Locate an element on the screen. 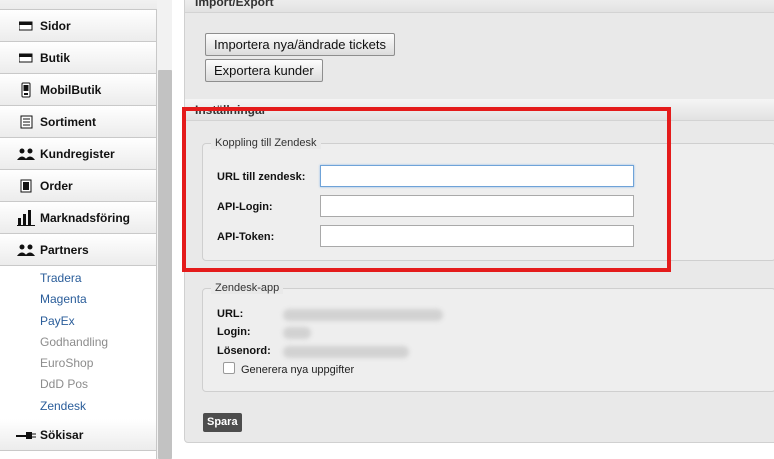 This screenshot has height=459, width=774. import-export-header: Import/Export is located at coordinates (479, 6).